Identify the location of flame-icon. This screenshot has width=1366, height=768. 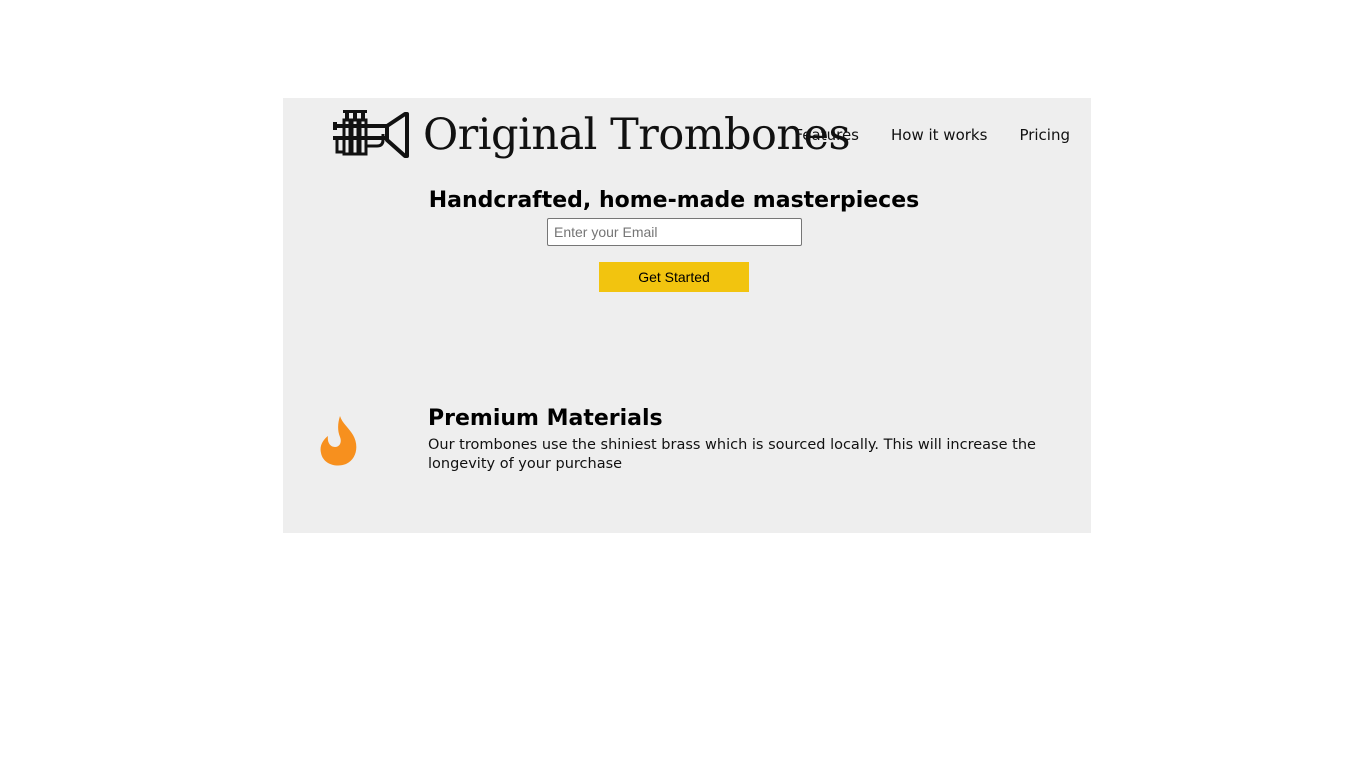
(338, 441).